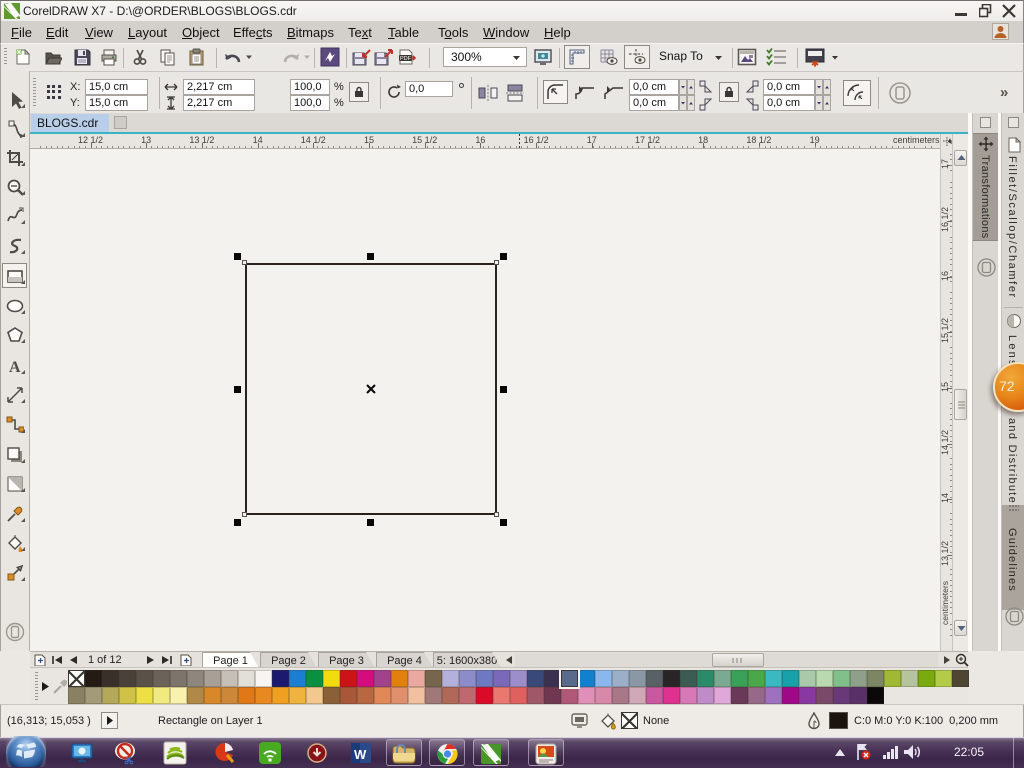 This screenshot has width=1024, height=768. Describe the element at coordinates (406, 59) in the screenshot. I see `svg-text: PDF` at that location.